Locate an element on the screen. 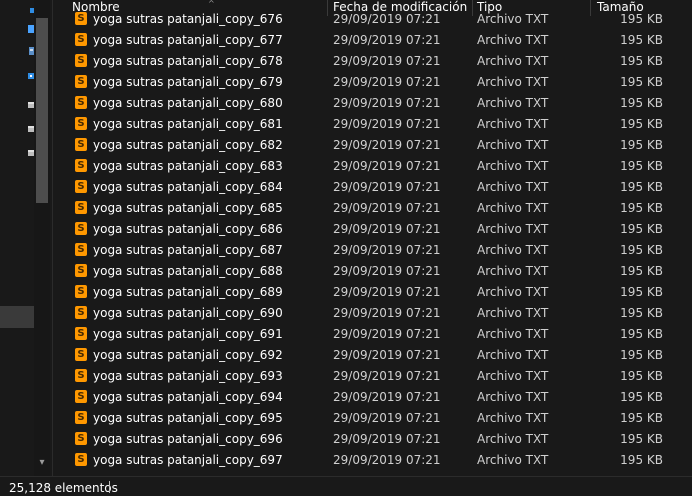 The image size is (692, 496). nav-scrollbar-thumb is located at coordinates (42, 110).